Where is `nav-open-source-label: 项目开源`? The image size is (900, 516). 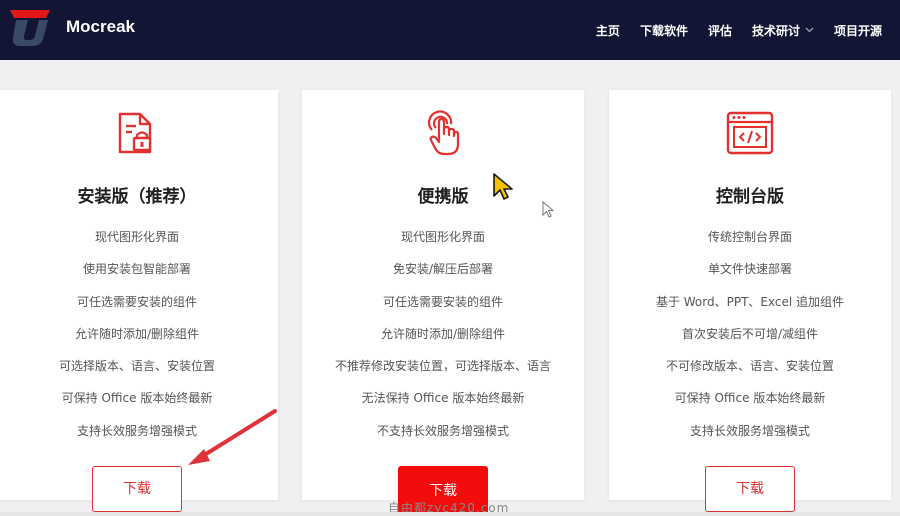
nav-open-source-label: 项目开源 is located at coordinates (857, 30).